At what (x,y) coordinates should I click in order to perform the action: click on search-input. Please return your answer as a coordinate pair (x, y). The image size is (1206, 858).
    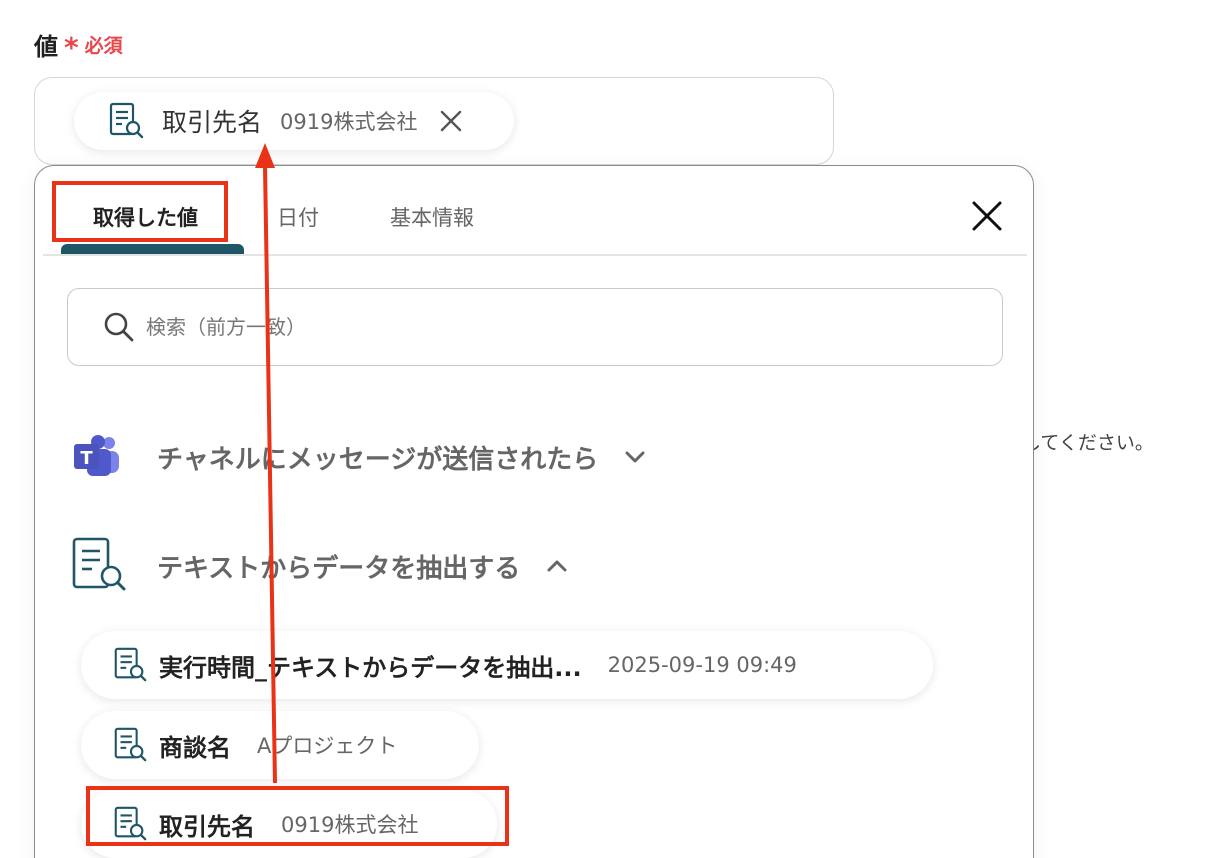
    Looking at the image, I should click on (546, 327).